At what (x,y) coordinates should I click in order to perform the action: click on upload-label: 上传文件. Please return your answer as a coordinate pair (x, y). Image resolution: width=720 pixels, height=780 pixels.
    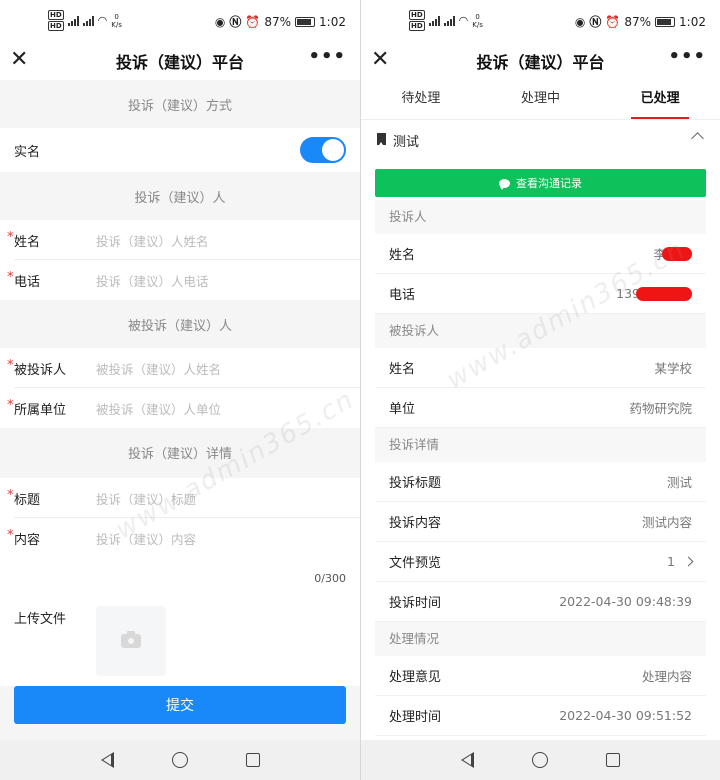
    Looking at the image, I should click on (40, 619).